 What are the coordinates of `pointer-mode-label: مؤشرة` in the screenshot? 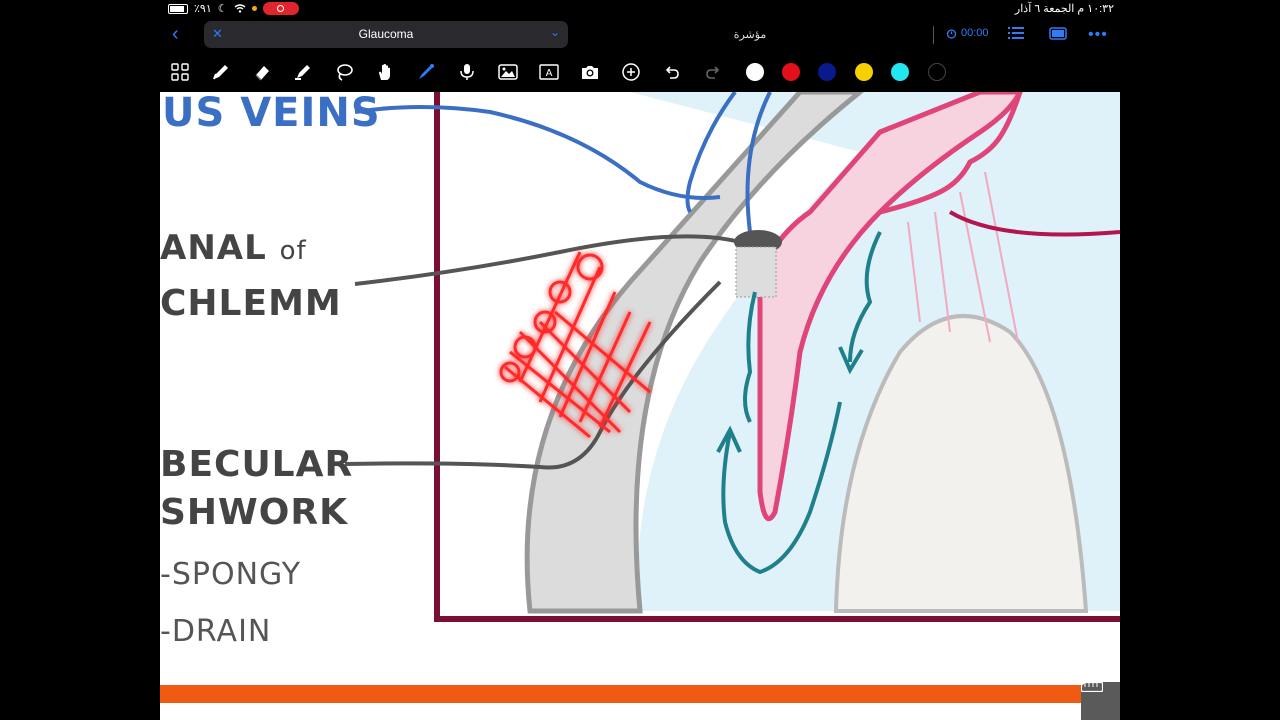 It's located at (750, 35).